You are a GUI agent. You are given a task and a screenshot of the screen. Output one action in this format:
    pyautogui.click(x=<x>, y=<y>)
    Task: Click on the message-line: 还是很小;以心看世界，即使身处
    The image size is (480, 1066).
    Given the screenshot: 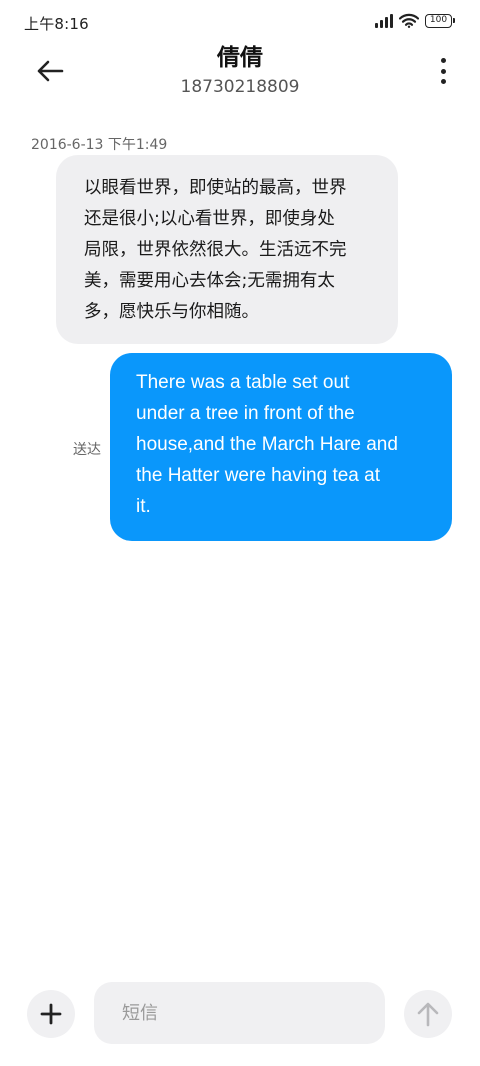 What is the action you would take?
    pyautogui.click(x=209, y=219)
    